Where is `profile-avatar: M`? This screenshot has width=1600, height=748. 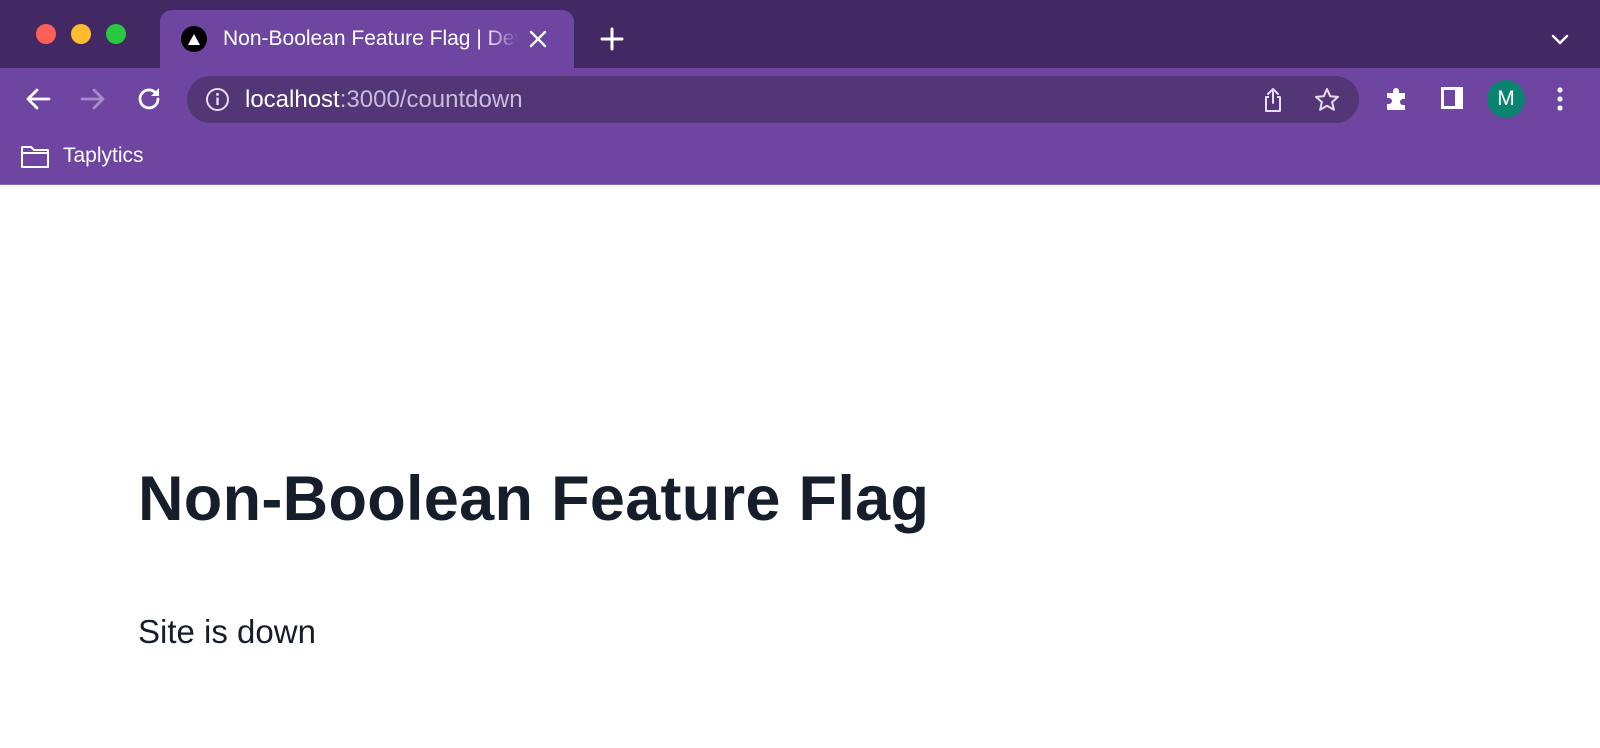 profile-avatar: M is located at coordinates (1506, 99).